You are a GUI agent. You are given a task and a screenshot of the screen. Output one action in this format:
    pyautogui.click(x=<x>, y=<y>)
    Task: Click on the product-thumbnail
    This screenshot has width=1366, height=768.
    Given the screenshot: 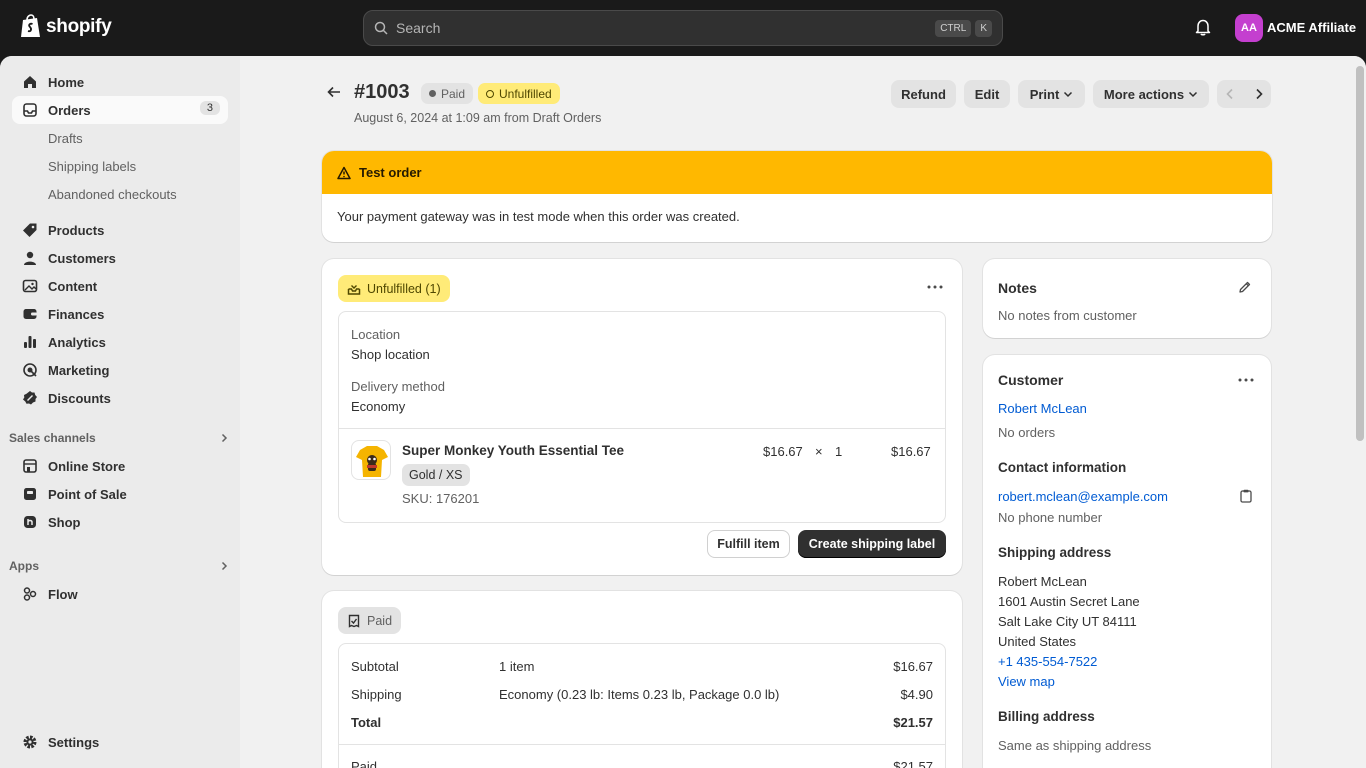 What is the action you would take?
    pyautogui.click(x=371, y=460)
    